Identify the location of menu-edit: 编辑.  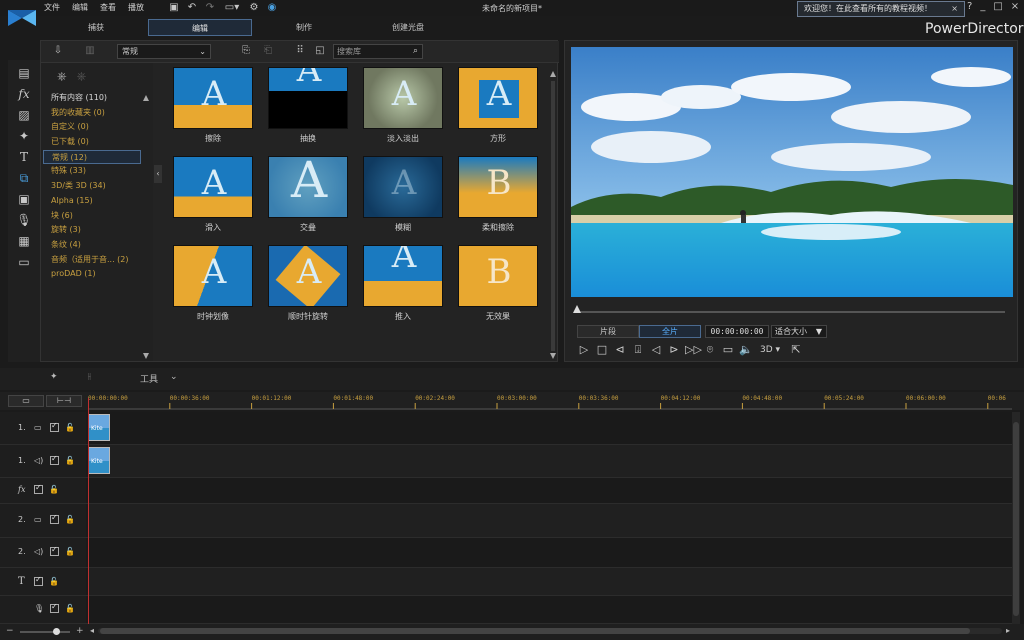
(80, 7).